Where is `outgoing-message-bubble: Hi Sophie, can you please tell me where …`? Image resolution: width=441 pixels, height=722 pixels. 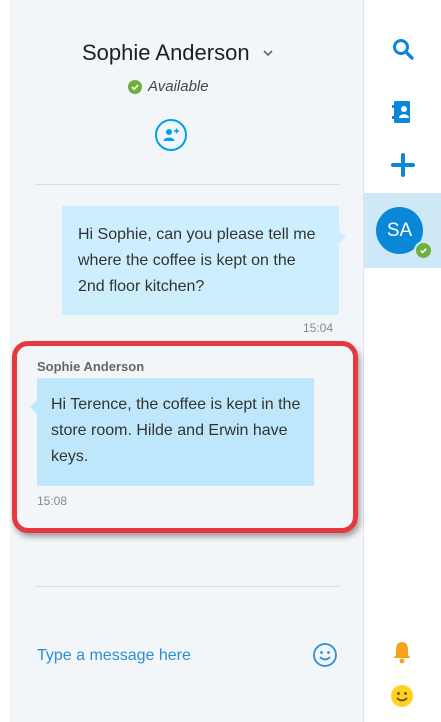
outgoing-message-bubble: Hi Sophie, can you please tell me where … is located at coordinates (204, 260).